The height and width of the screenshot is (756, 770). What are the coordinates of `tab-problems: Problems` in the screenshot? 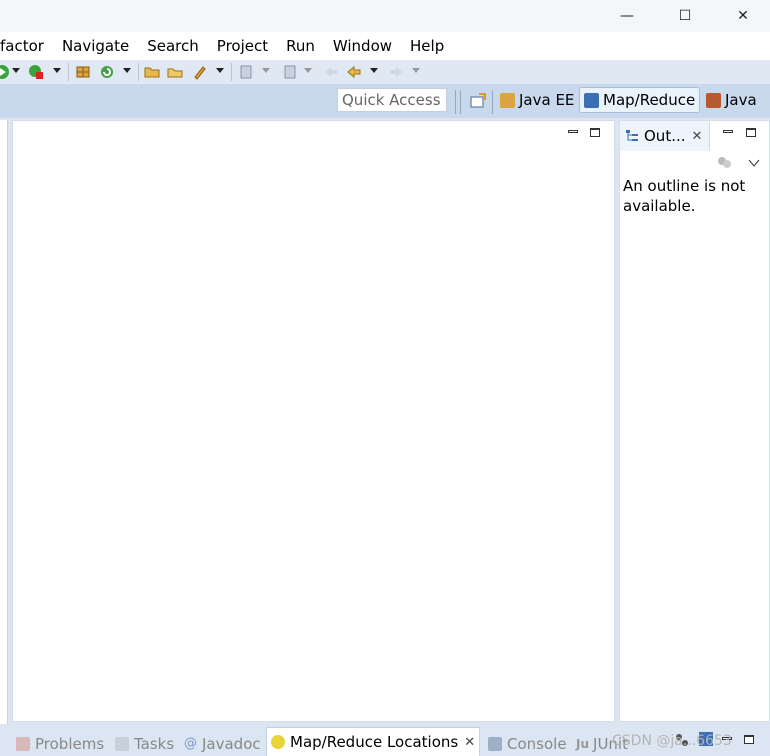 It's located at (60, 743).